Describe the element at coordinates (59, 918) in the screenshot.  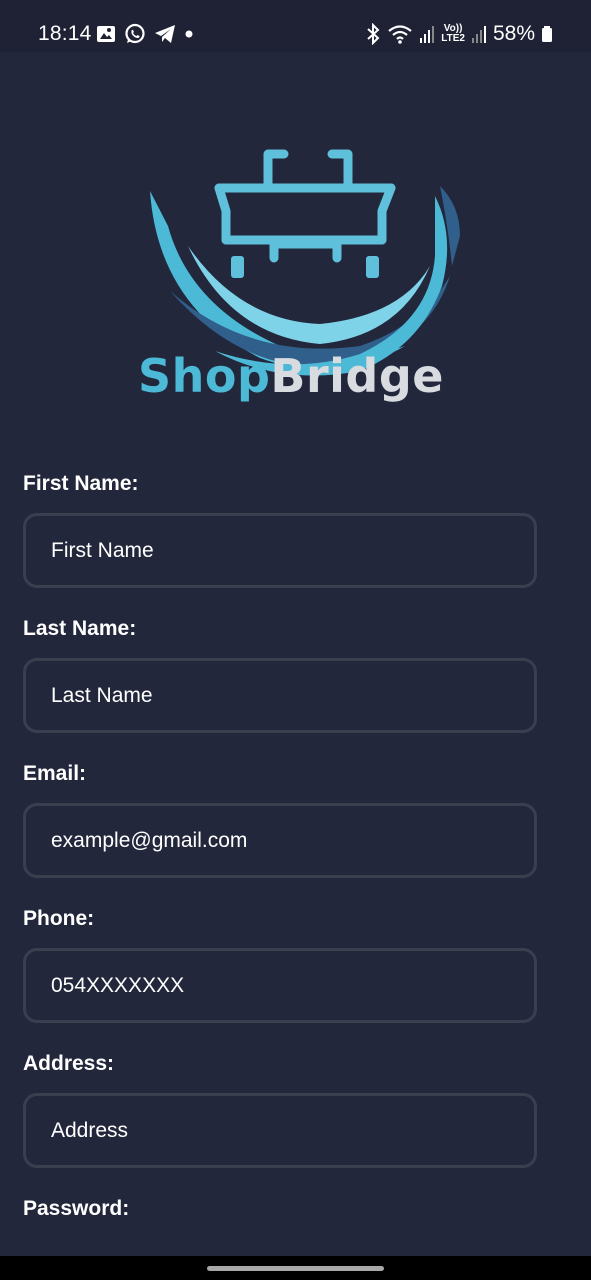
I see `phone-label: Phone:` at that location.